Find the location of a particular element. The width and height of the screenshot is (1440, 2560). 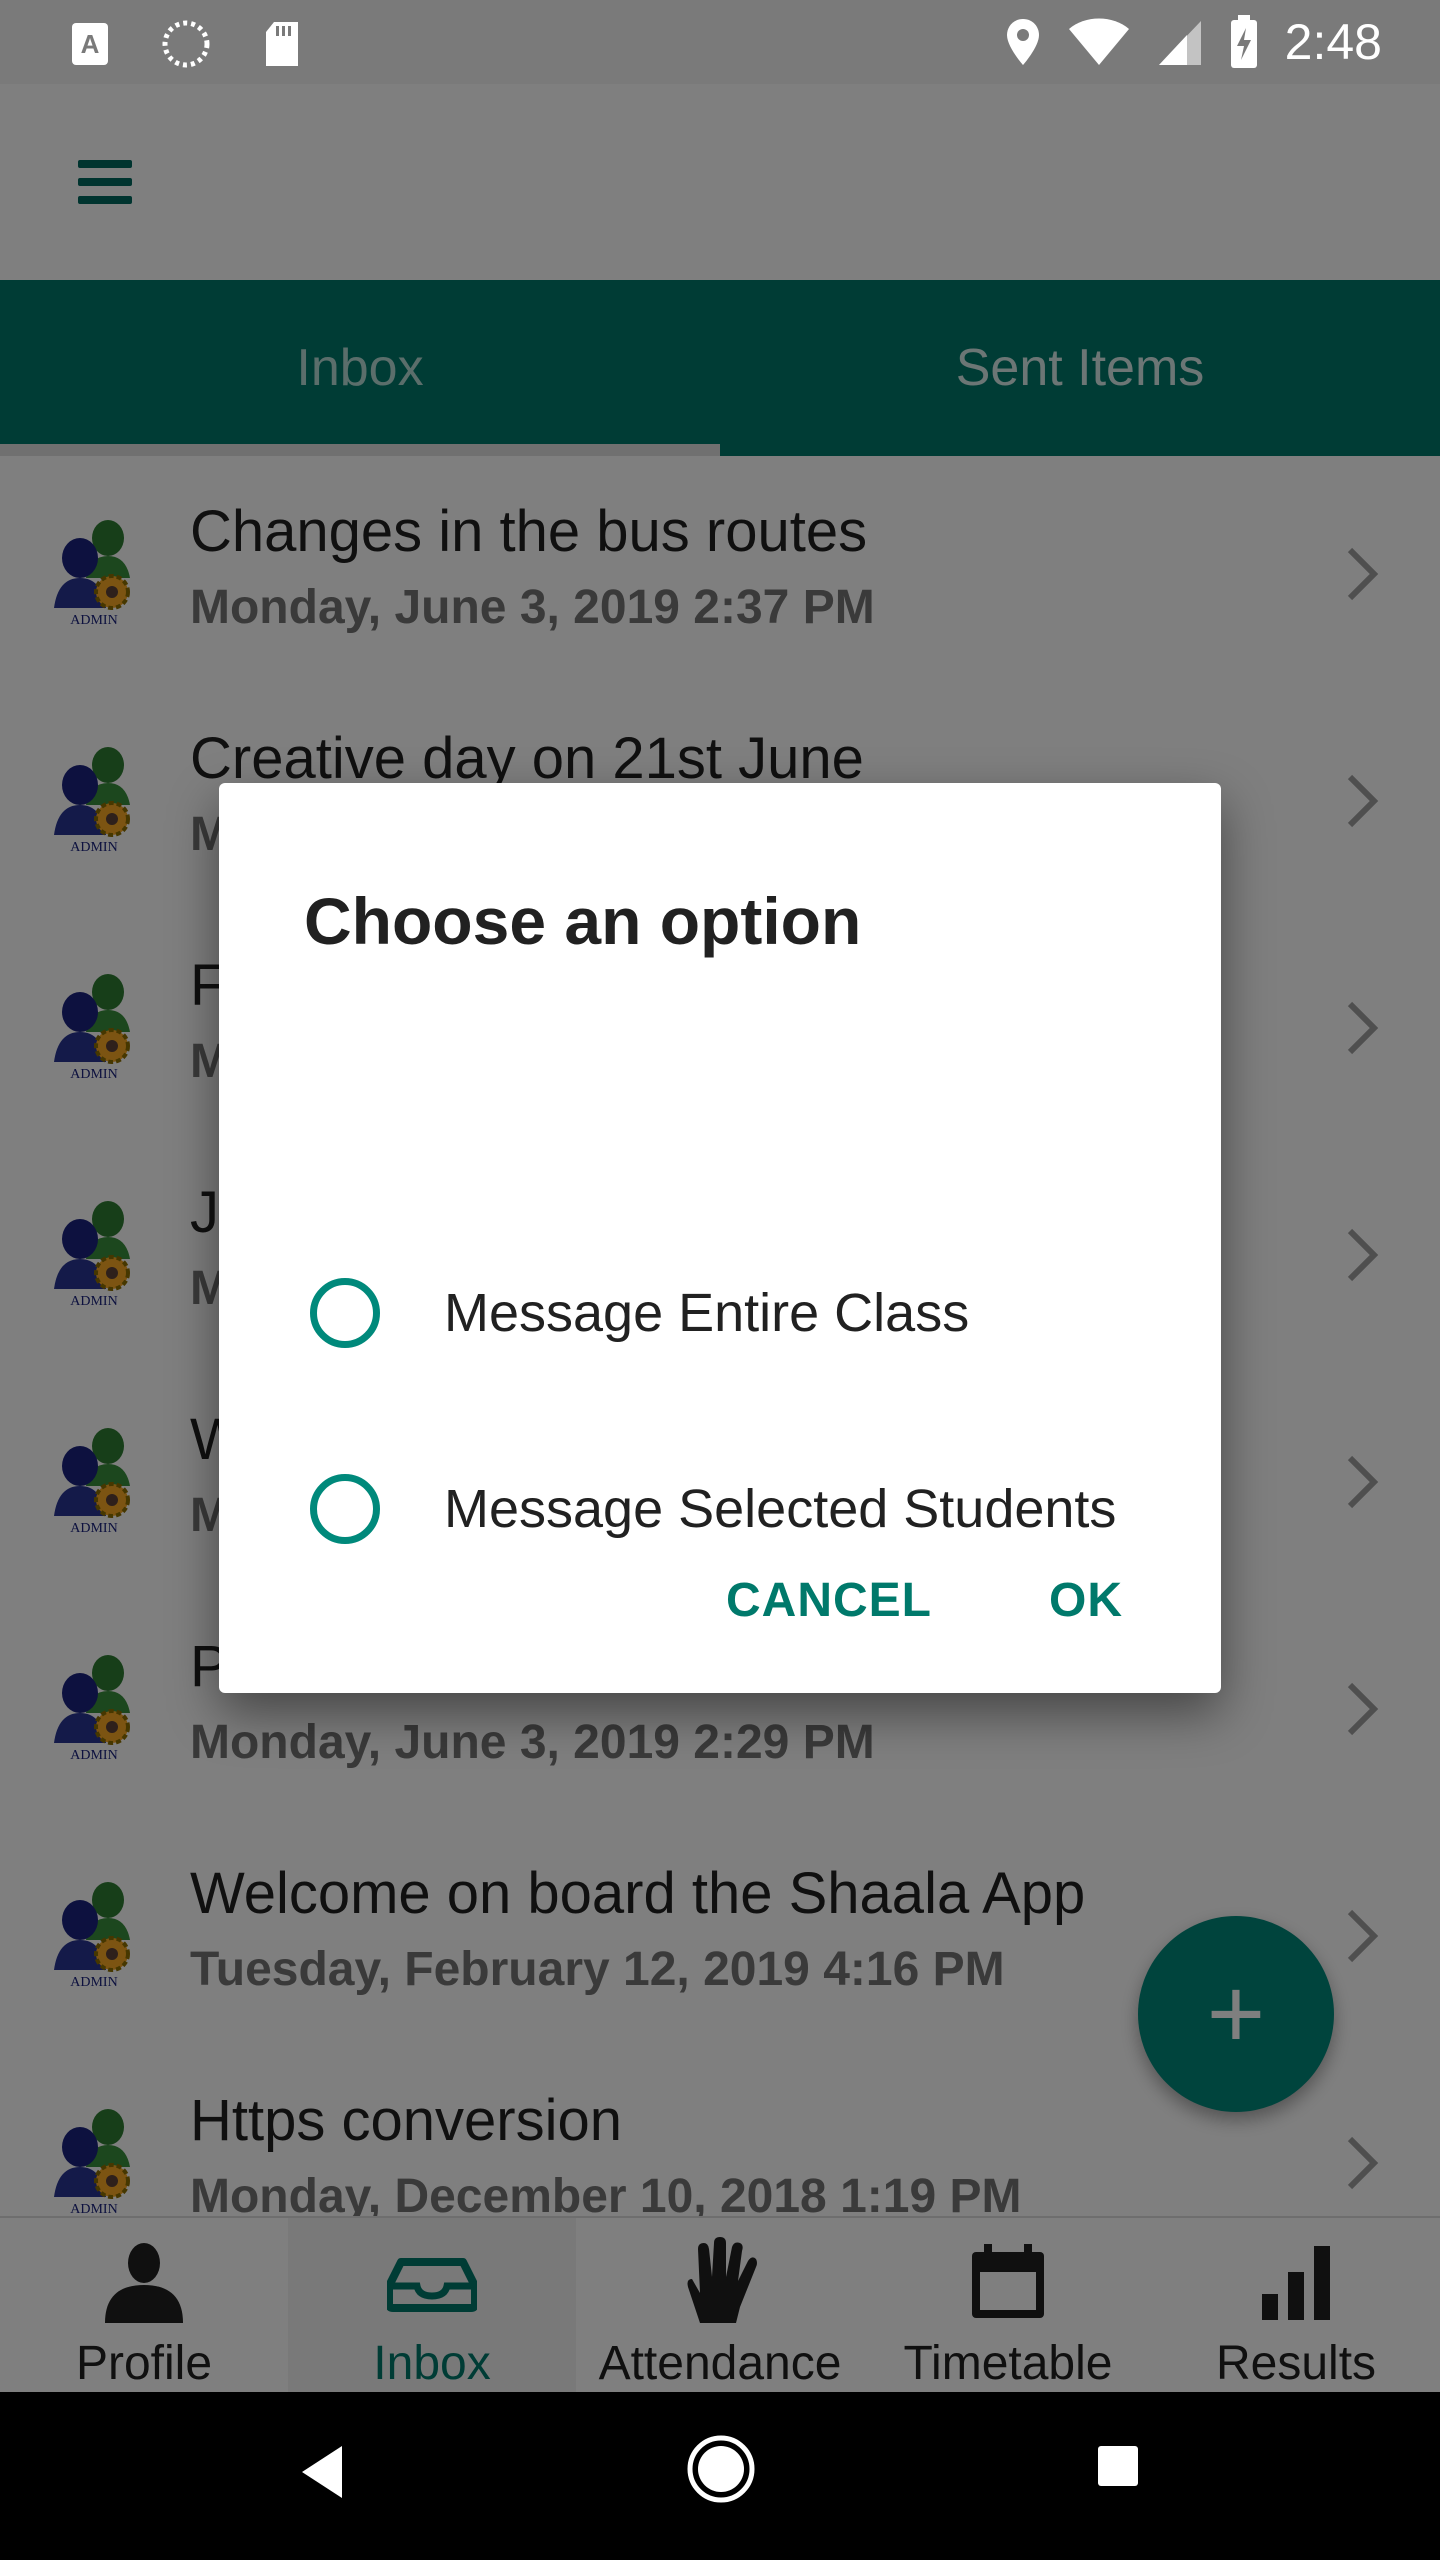

back-icon is located at coordinates (321, 2472).